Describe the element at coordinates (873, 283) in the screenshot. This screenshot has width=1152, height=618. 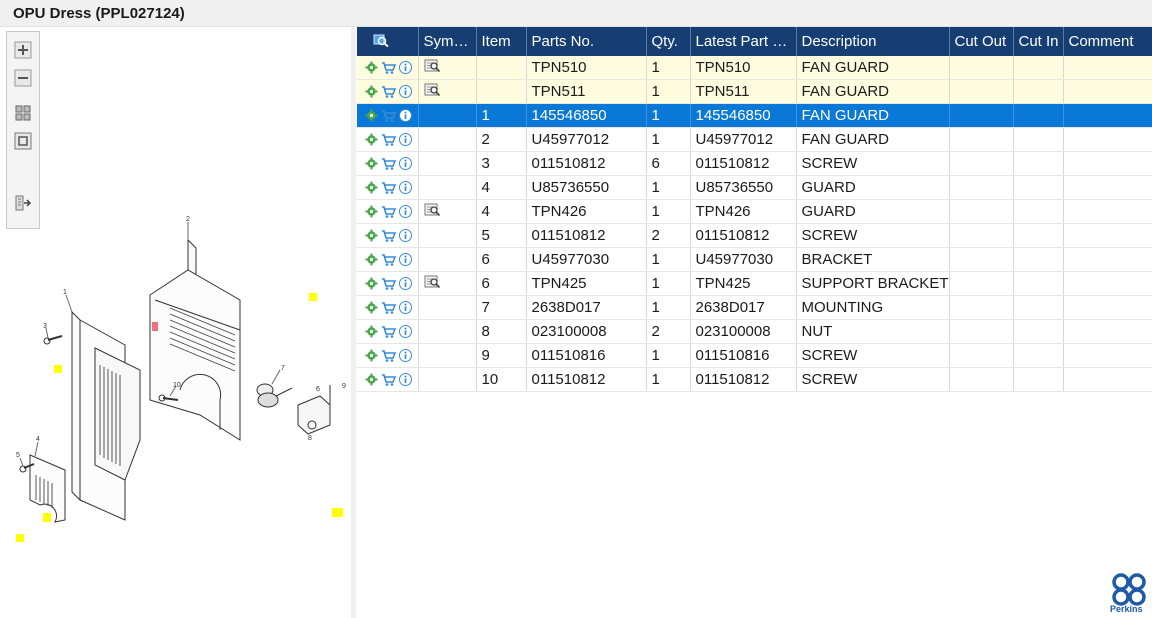
I see `cell-description: SUPPORT BRACKET` at that location.